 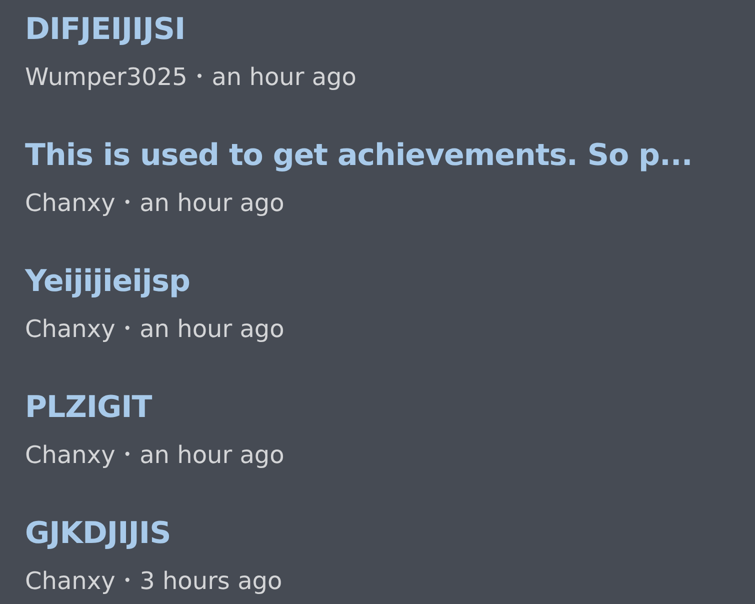 I want to click on author-name: Wumper3025, so click(x=106, y=77).